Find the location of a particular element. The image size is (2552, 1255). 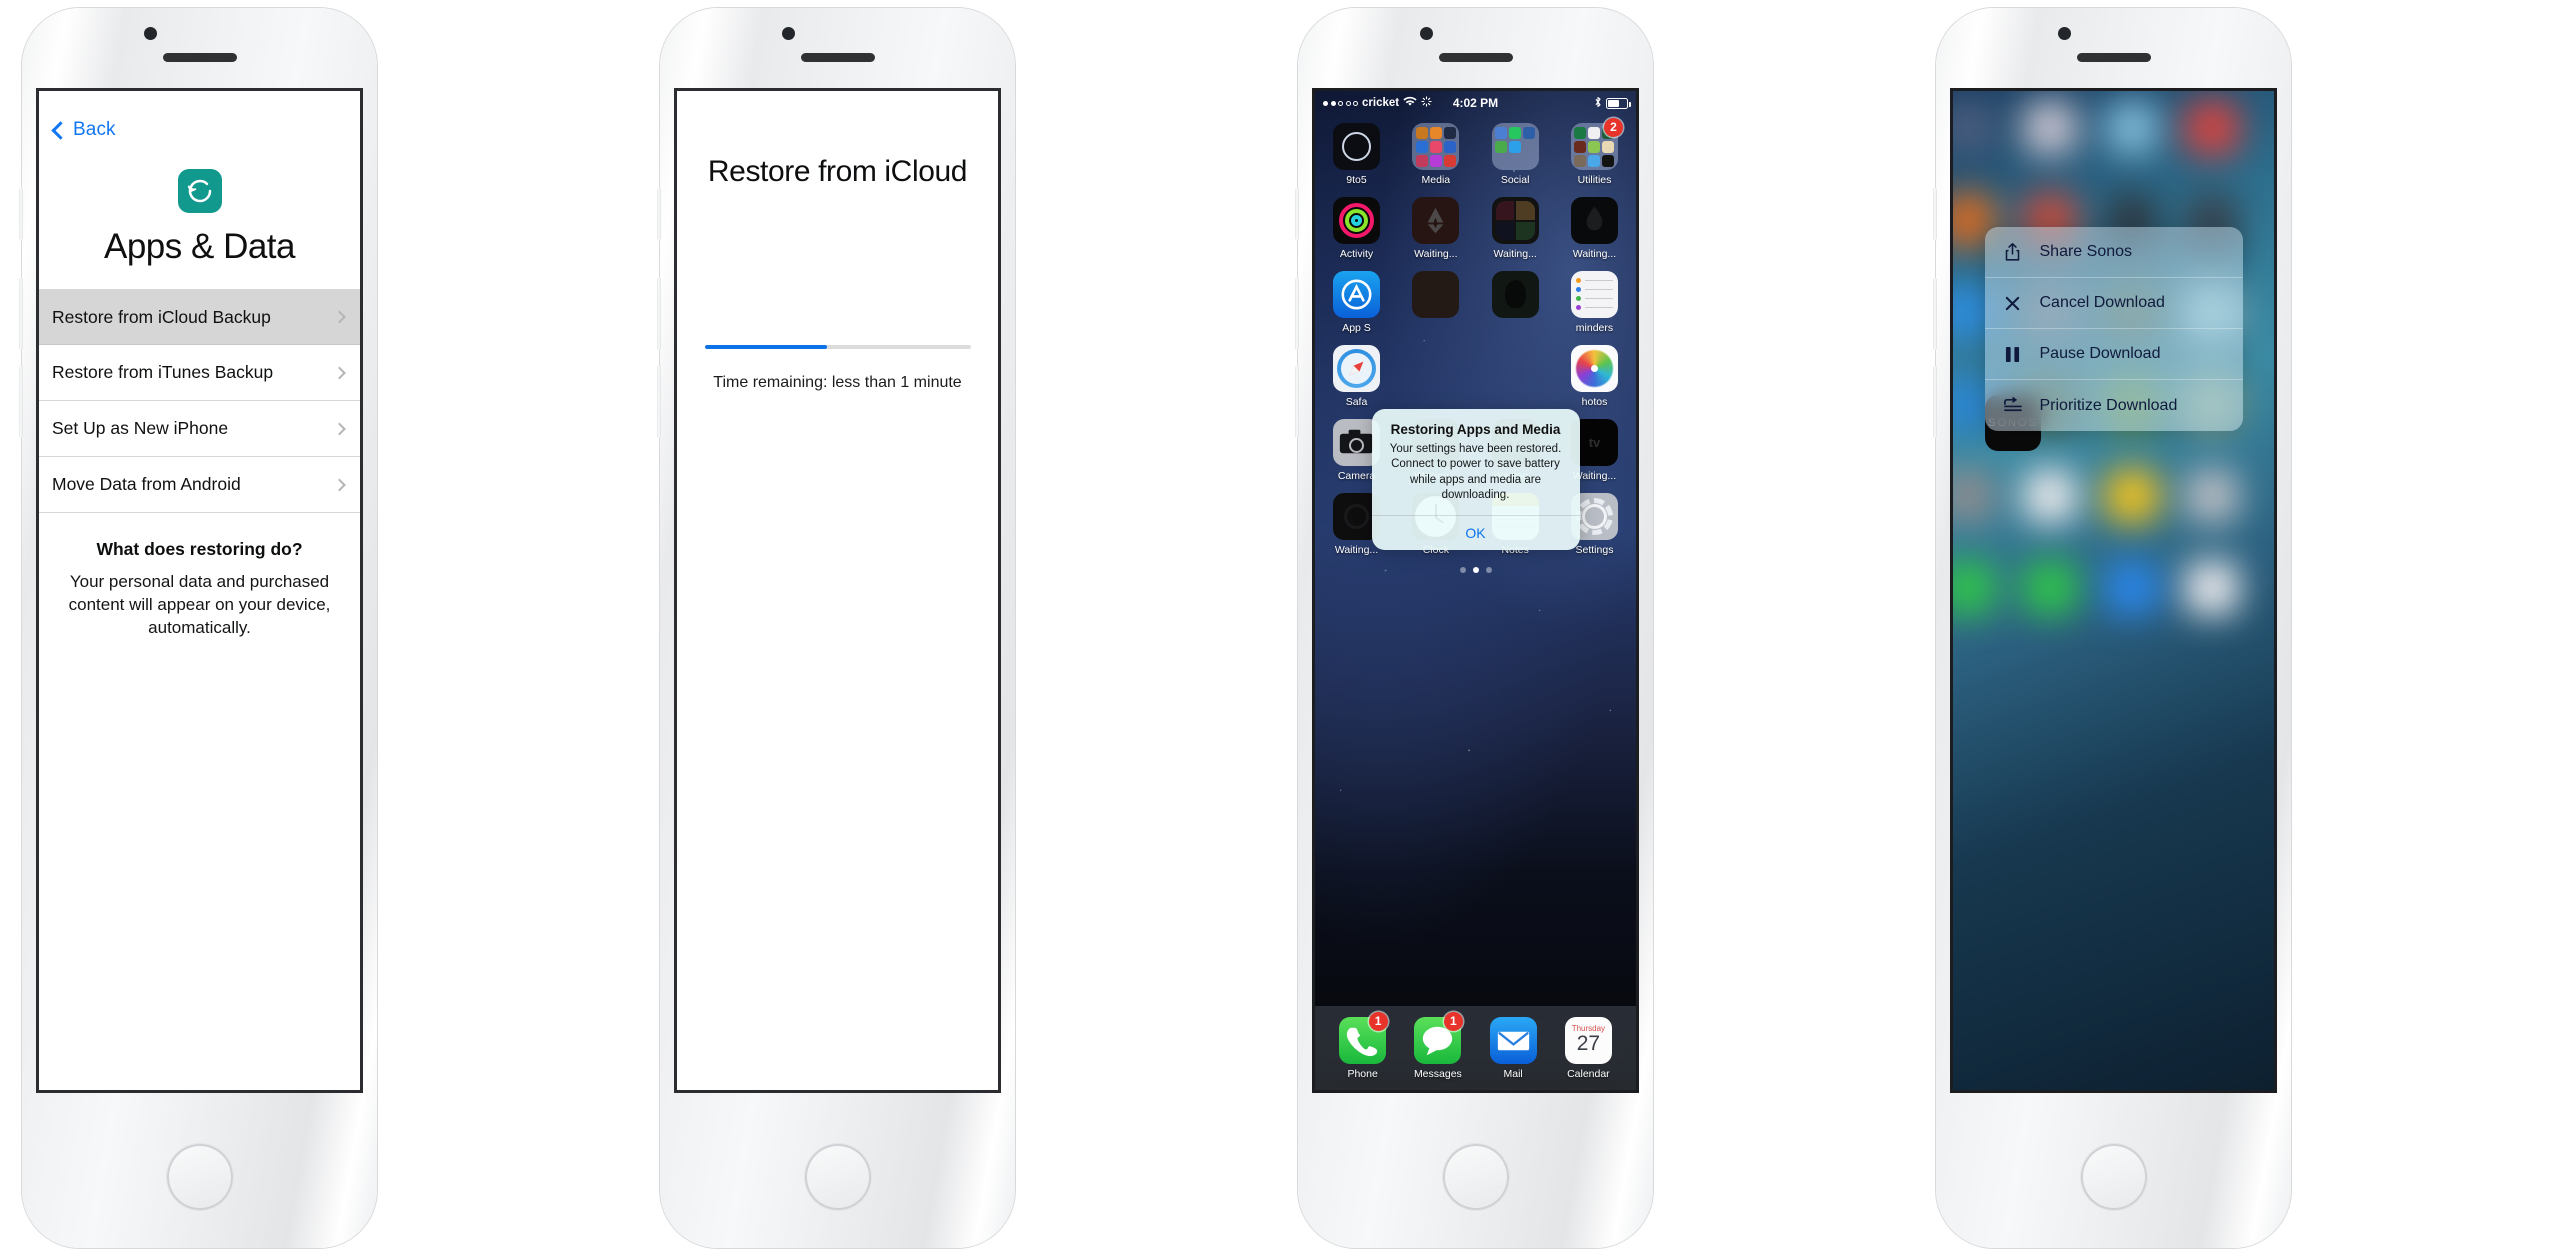

app-label: minders is located at coordinates (1594, 328).